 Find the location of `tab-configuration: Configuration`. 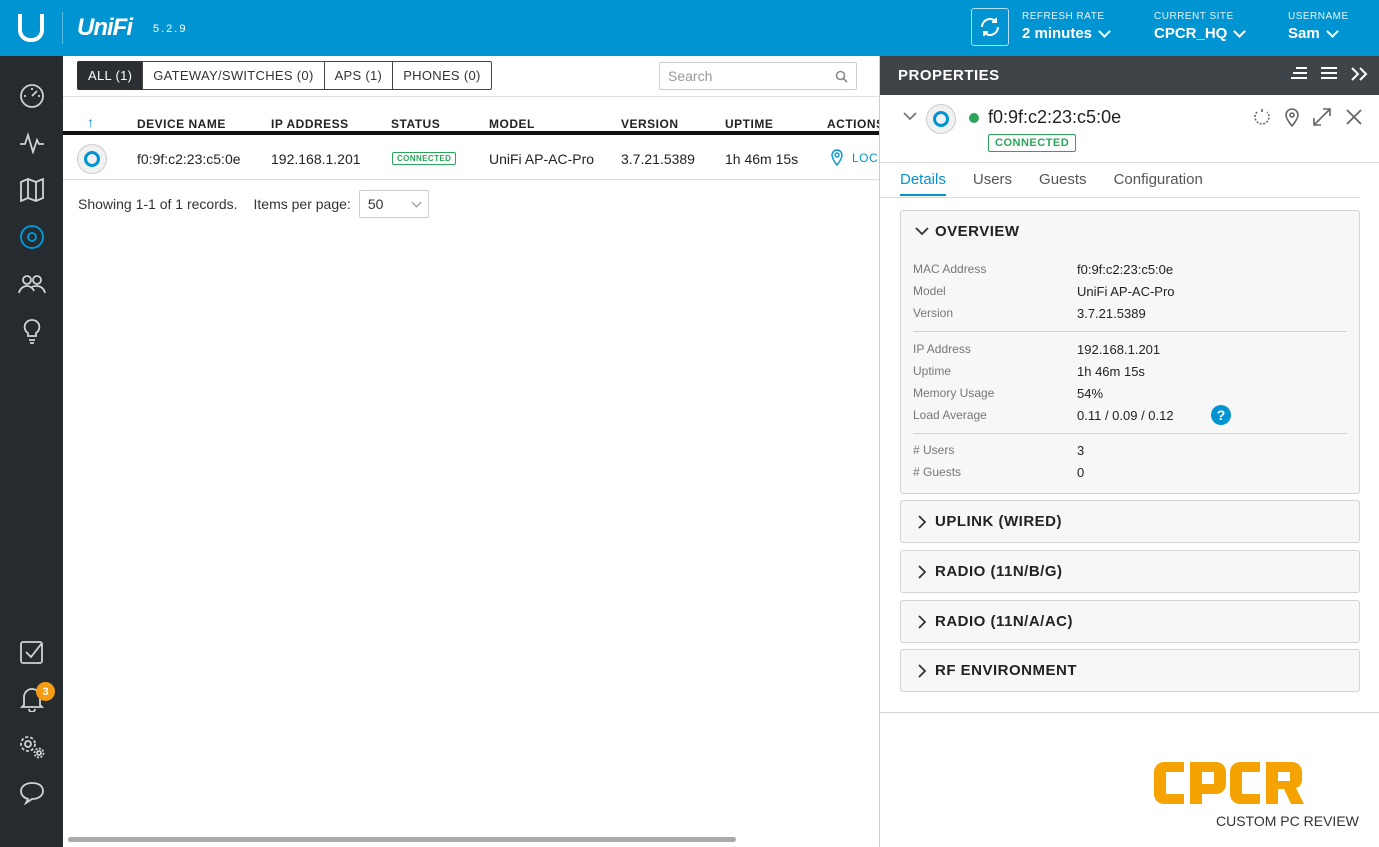

tab-configuration: Configuration is located at coordinates (1158, 183).